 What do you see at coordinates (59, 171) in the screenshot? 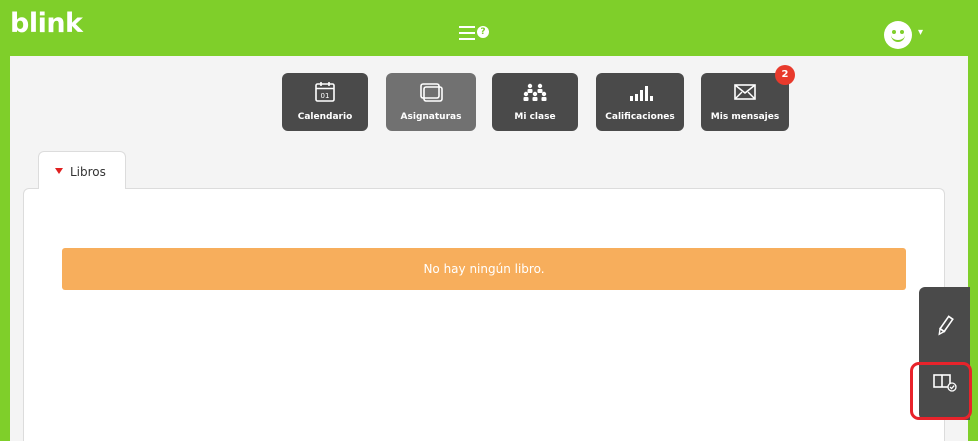
I see `collapse-triangle-icon` at bounding box center [59, 171].